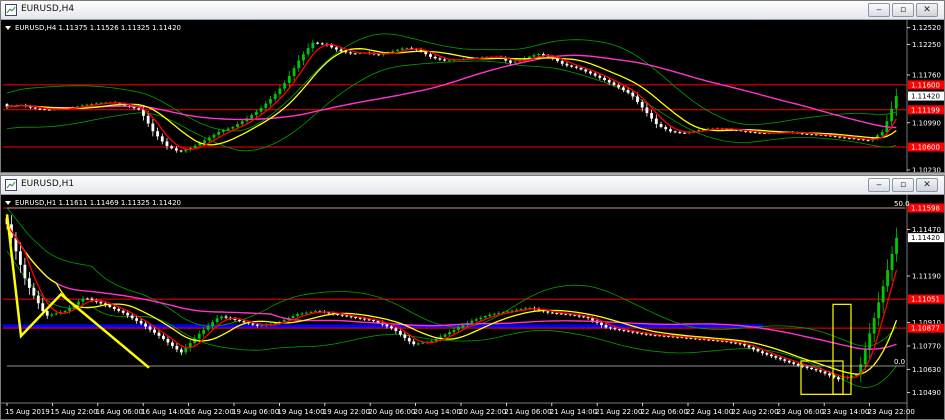  I want to click on window-titlebar-h4: EURUSD,H4 ‒ ▫ ✕, so click(472, 10).